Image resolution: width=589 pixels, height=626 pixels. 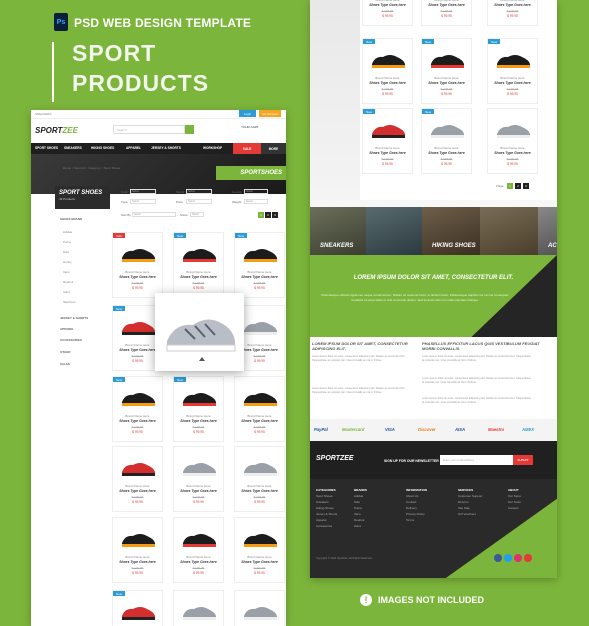 I want to click on brand-filter: Nike, so click(x=66, y=252).